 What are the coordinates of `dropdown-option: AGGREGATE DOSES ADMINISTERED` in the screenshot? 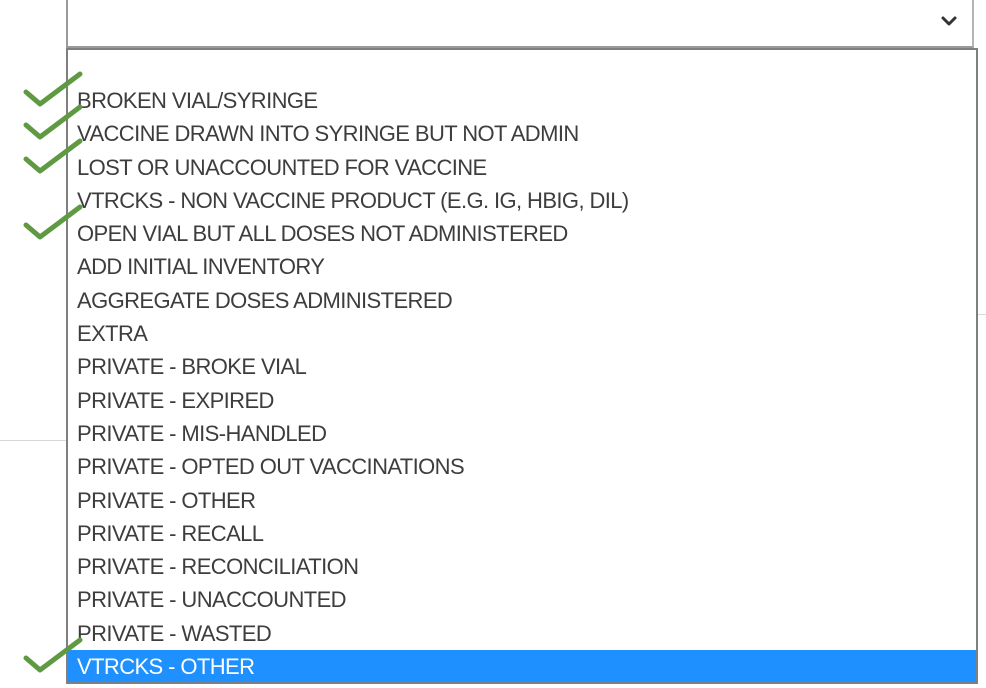 It's located at (522, 300).